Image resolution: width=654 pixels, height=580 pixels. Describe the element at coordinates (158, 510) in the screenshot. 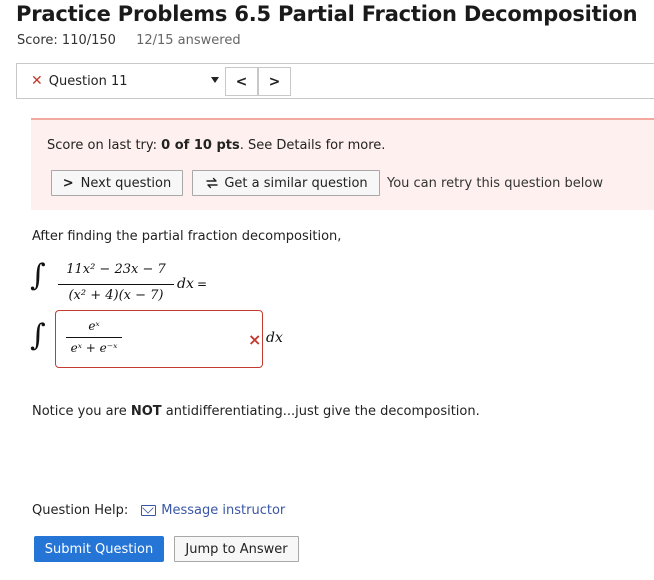

I see `question-help: Question Help: Message instructor` at that location.